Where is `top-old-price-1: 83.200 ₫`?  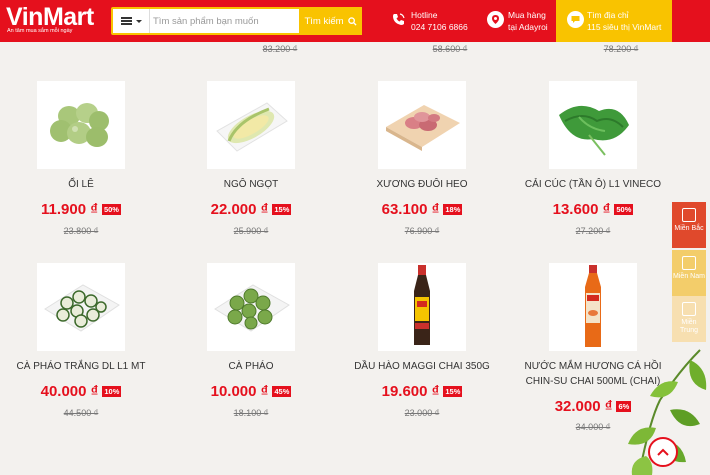 top-old-price-1: 83.200 ₫ is located at coordinates (280, 49).